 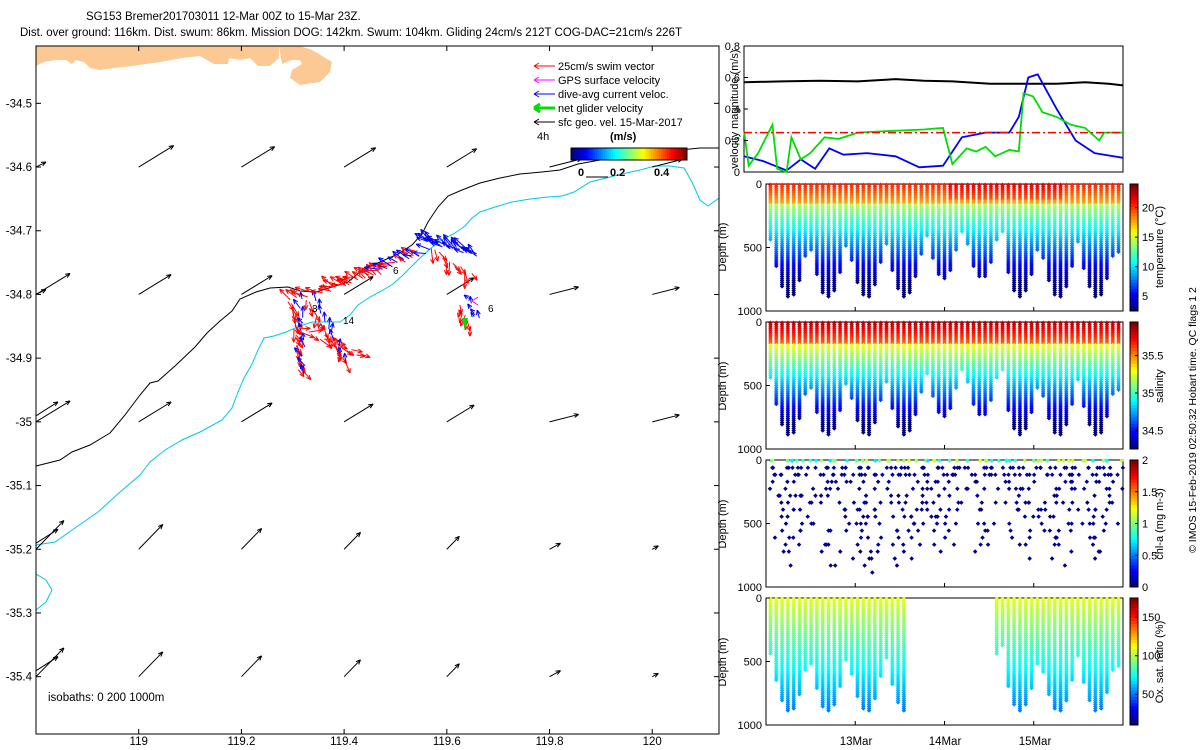 What do you see at coordinates (933, 109) in the screenshot?
I see `velocity-frame` at bounding box center [933, 109].